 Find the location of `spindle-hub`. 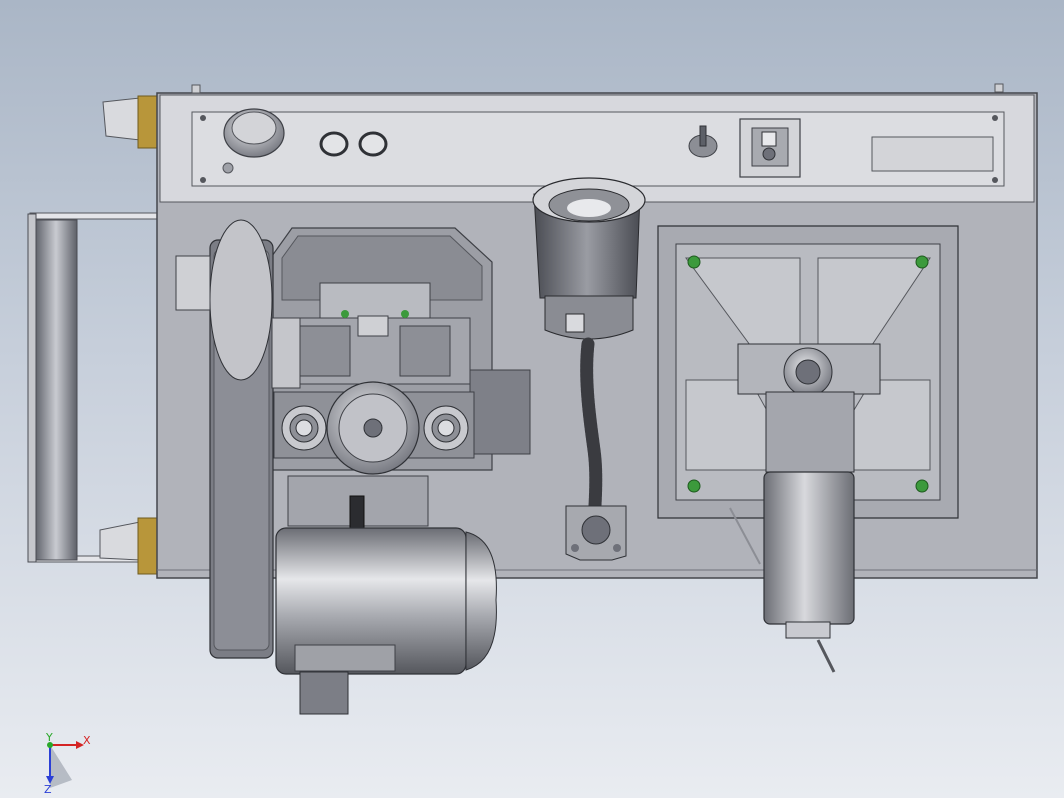

spindle-hub is located at coordinates (809, 370).